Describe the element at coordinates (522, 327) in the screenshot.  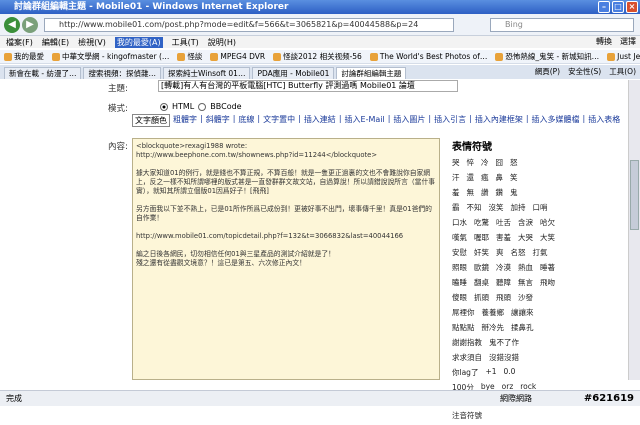
I see `emoticon-item: 揉鼻孔` at that location.